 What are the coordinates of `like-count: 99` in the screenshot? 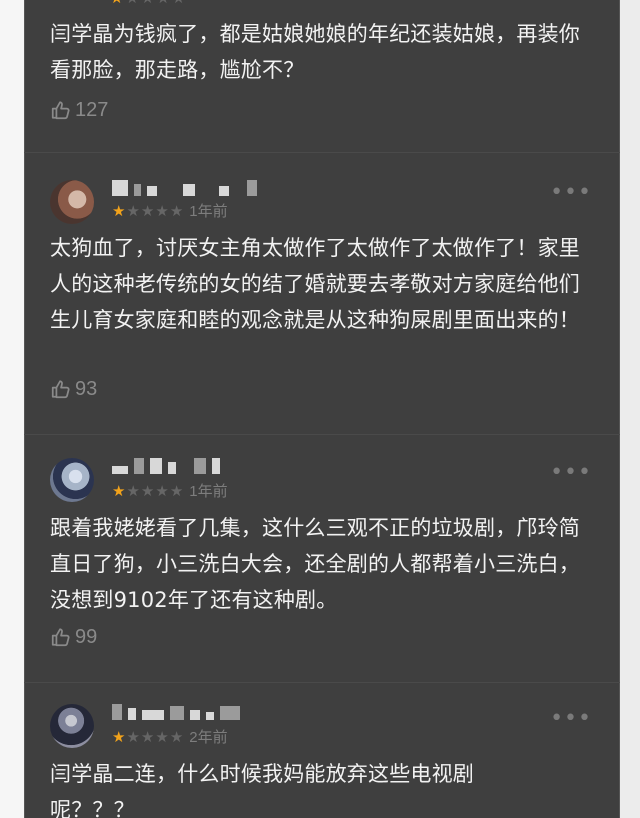 It's located at (86, 637).